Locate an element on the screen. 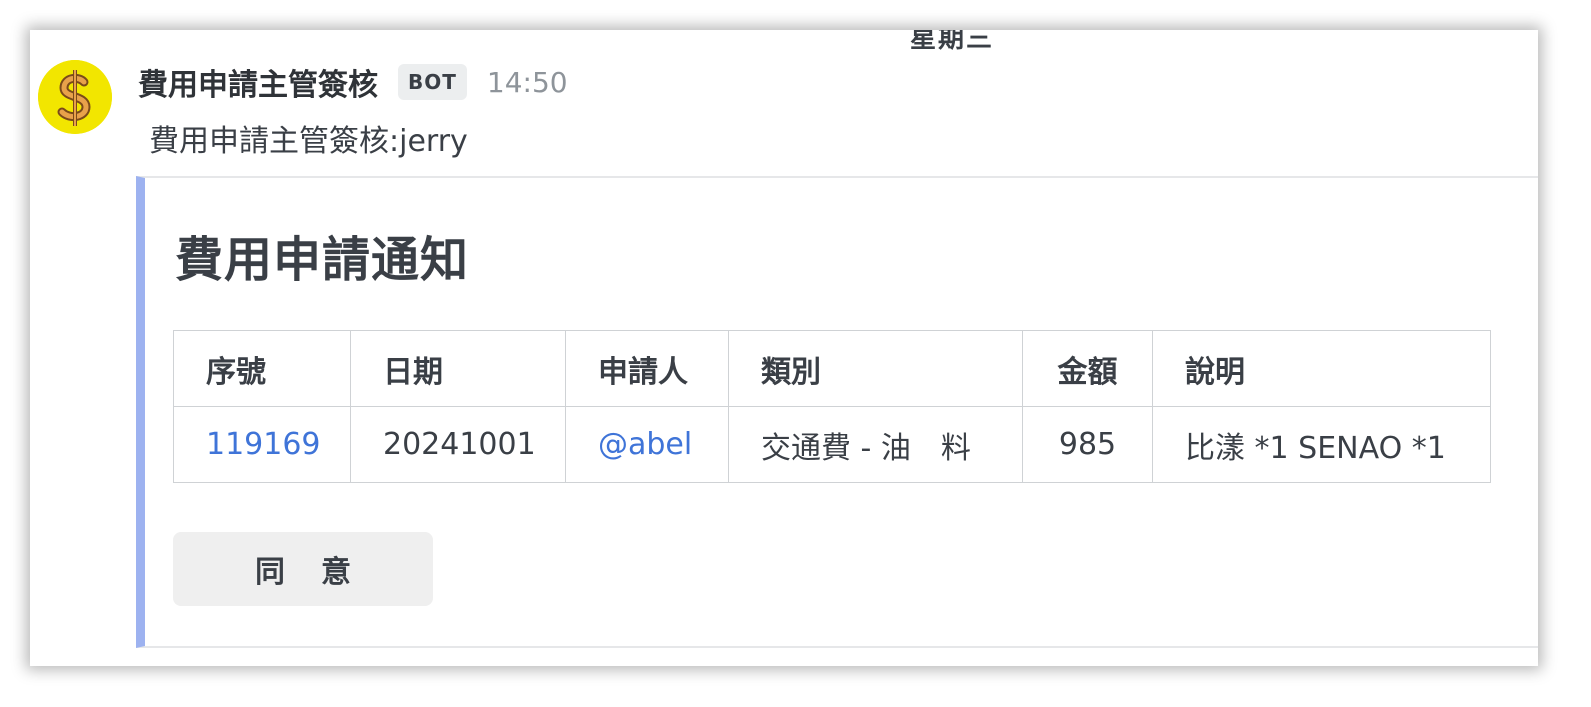 Image resolution: width=1591 pixels, height=707 pixels. sender-name: 費用申請主管簽核 is located at coordinates (258, 82).